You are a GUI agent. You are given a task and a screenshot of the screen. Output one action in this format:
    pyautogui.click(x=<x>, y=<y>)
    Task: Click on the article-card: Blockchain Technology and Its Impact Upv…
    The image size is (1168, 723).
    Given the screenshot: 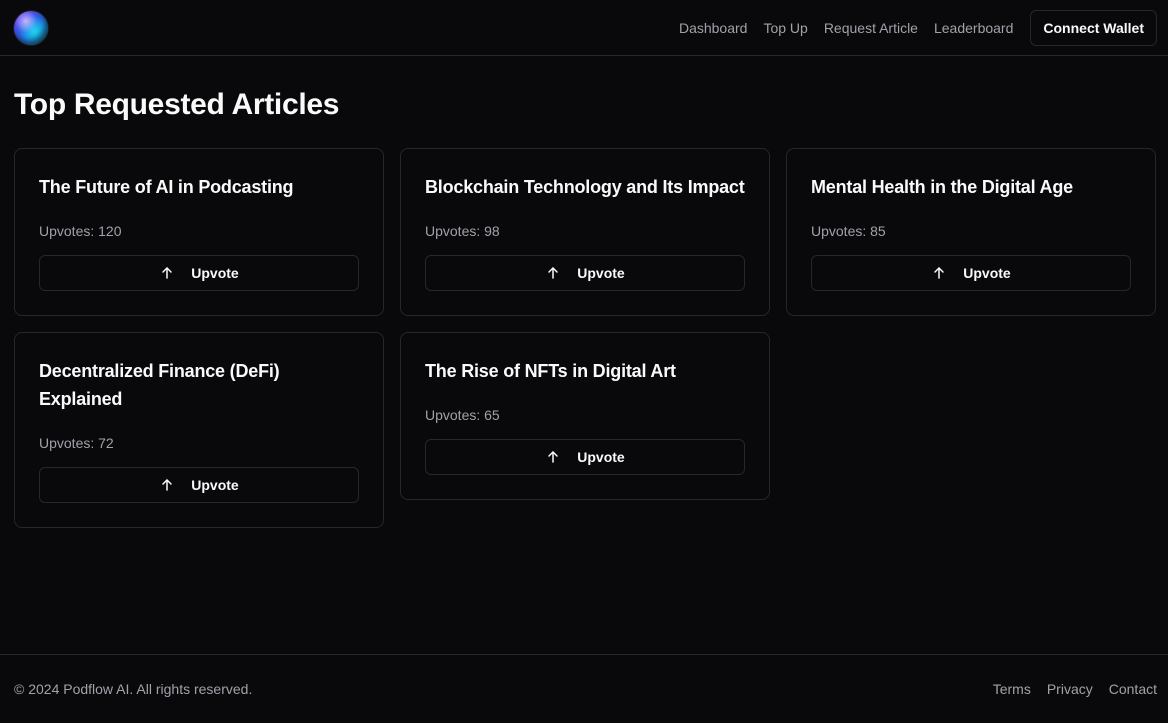 What is the action you would take?
    pyautogui.click(x=585, y=232)
    